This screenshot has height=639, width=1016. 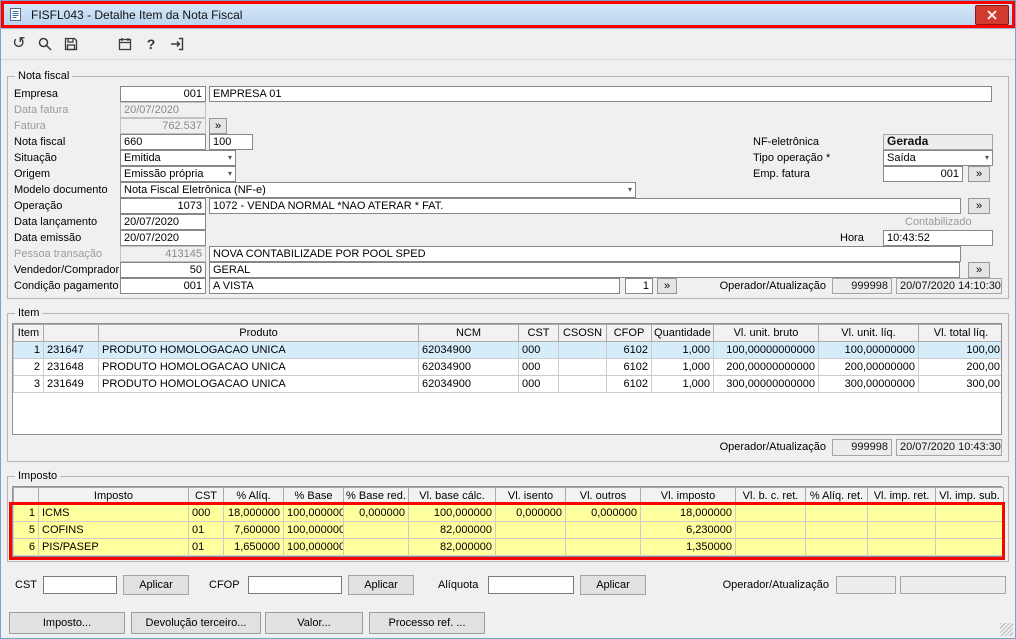 What do you see at coordinates (836, 496) in the screenshot?
I see `column-header: % Alíq. ret.` at bounding box center [836, 496].